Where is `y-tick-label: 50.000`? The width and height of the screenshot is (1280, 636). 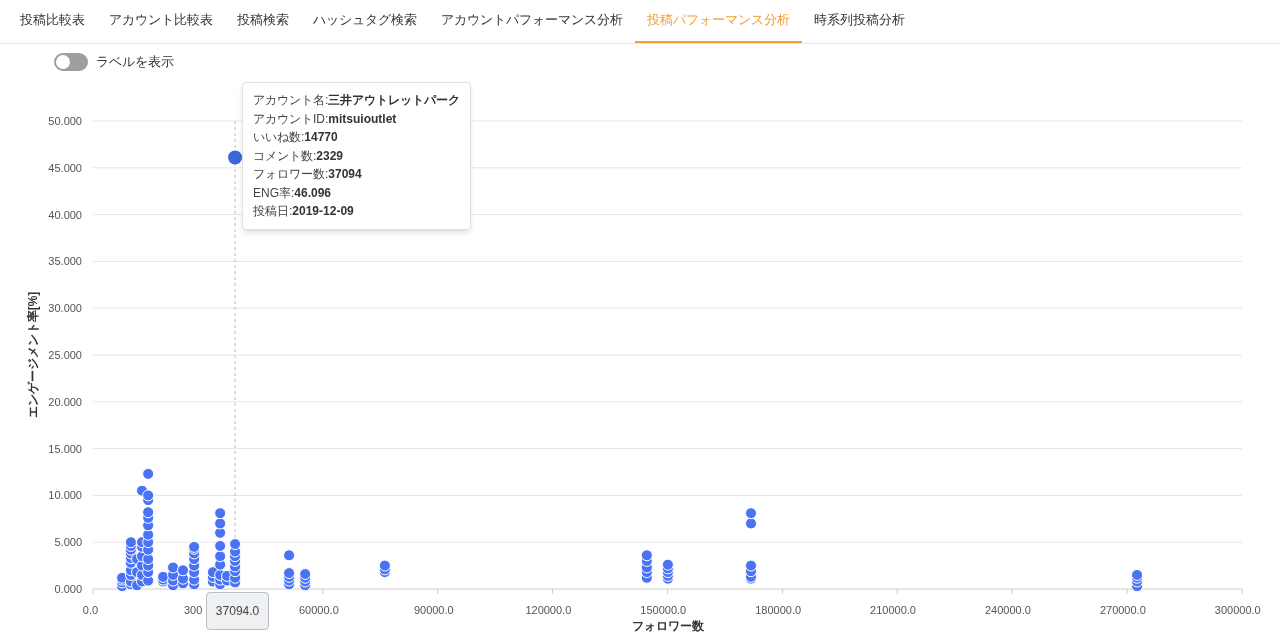
y-tick-label: 50.000 is located at coordinates (65, 121).